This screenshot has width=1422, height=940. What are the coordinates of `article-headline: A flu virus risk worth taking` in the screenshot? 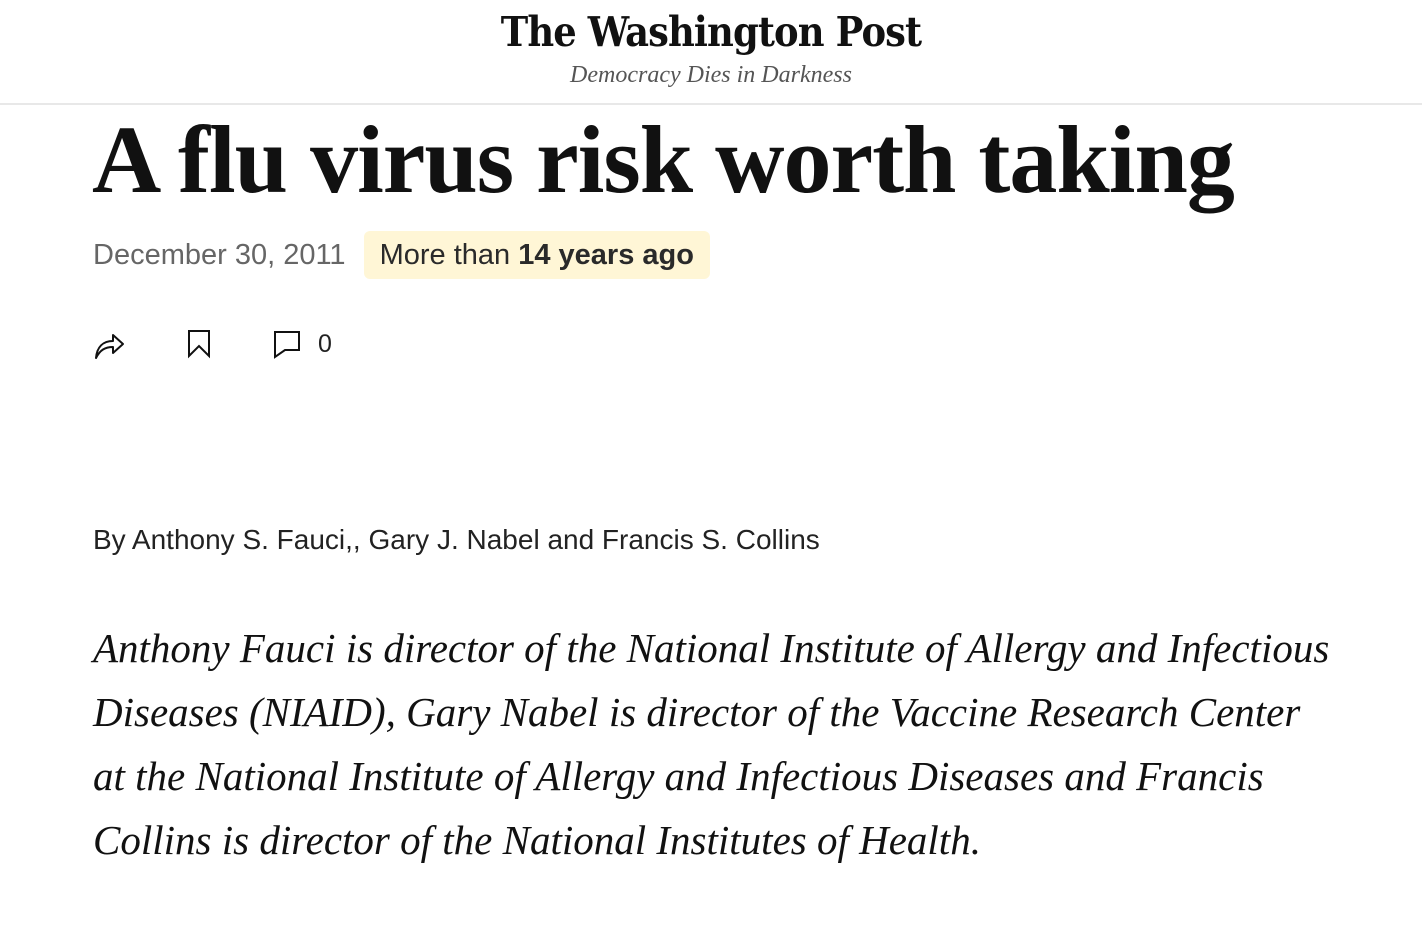 It's located at (663, 159).